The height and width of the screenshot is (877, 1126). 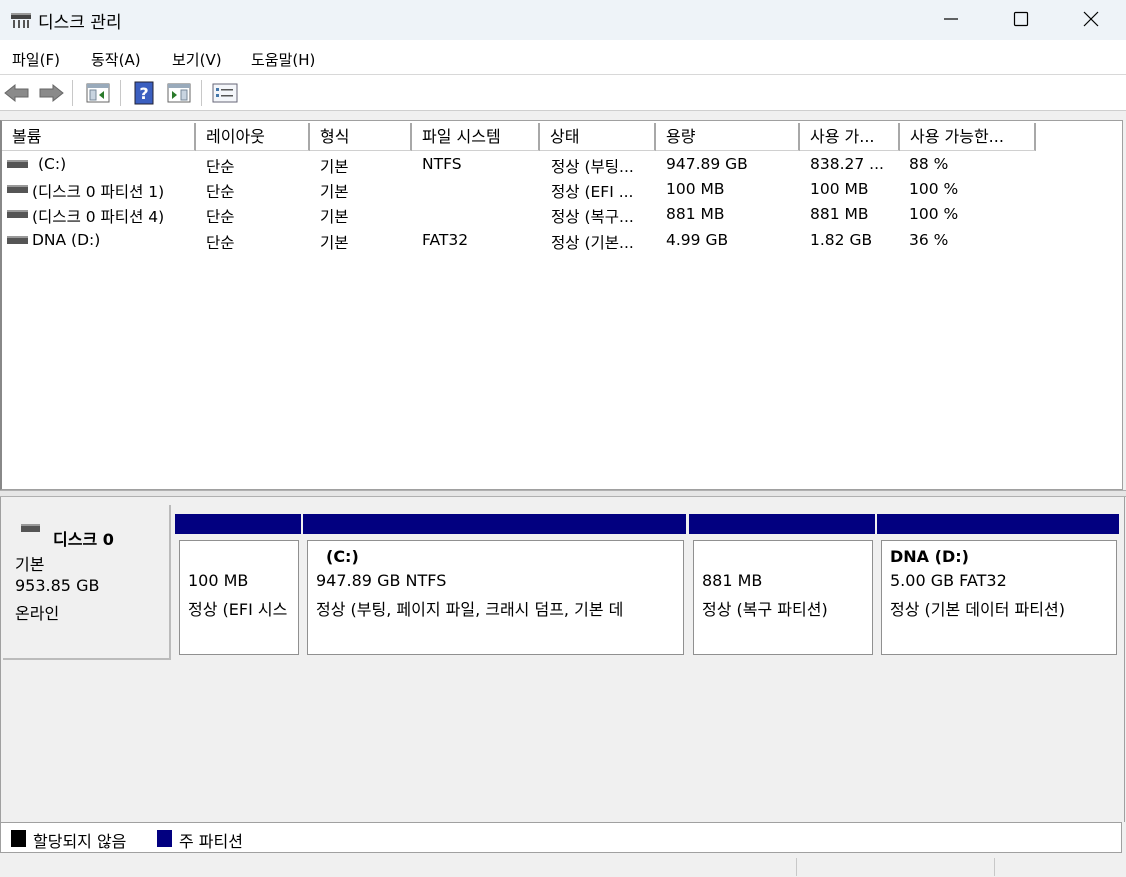 What do you see at coordinates (83, 539) in the screenshot?
I see `disk-name: 디스크 0` at bounding box center [83, 539].